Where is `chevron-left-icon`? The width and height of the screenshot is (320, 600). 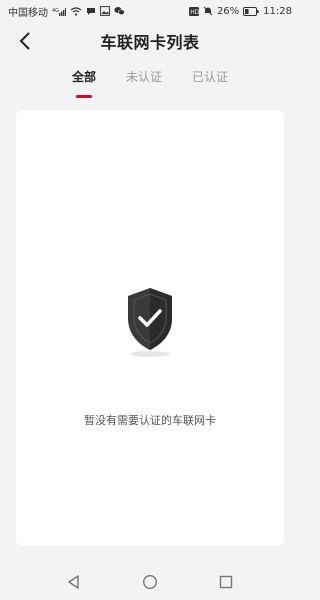
chevron-left-icon is located at coordinates (24, 41).